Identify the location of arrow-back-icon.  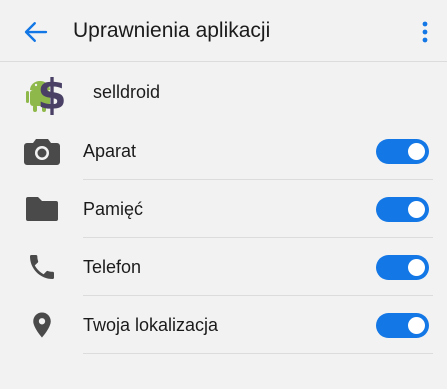
(36, 32).